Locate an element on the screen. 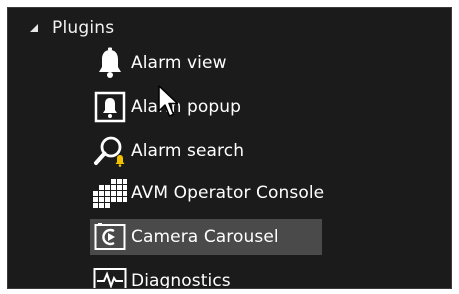  magnifier-bell-icon is located at coordinates (110, 151).